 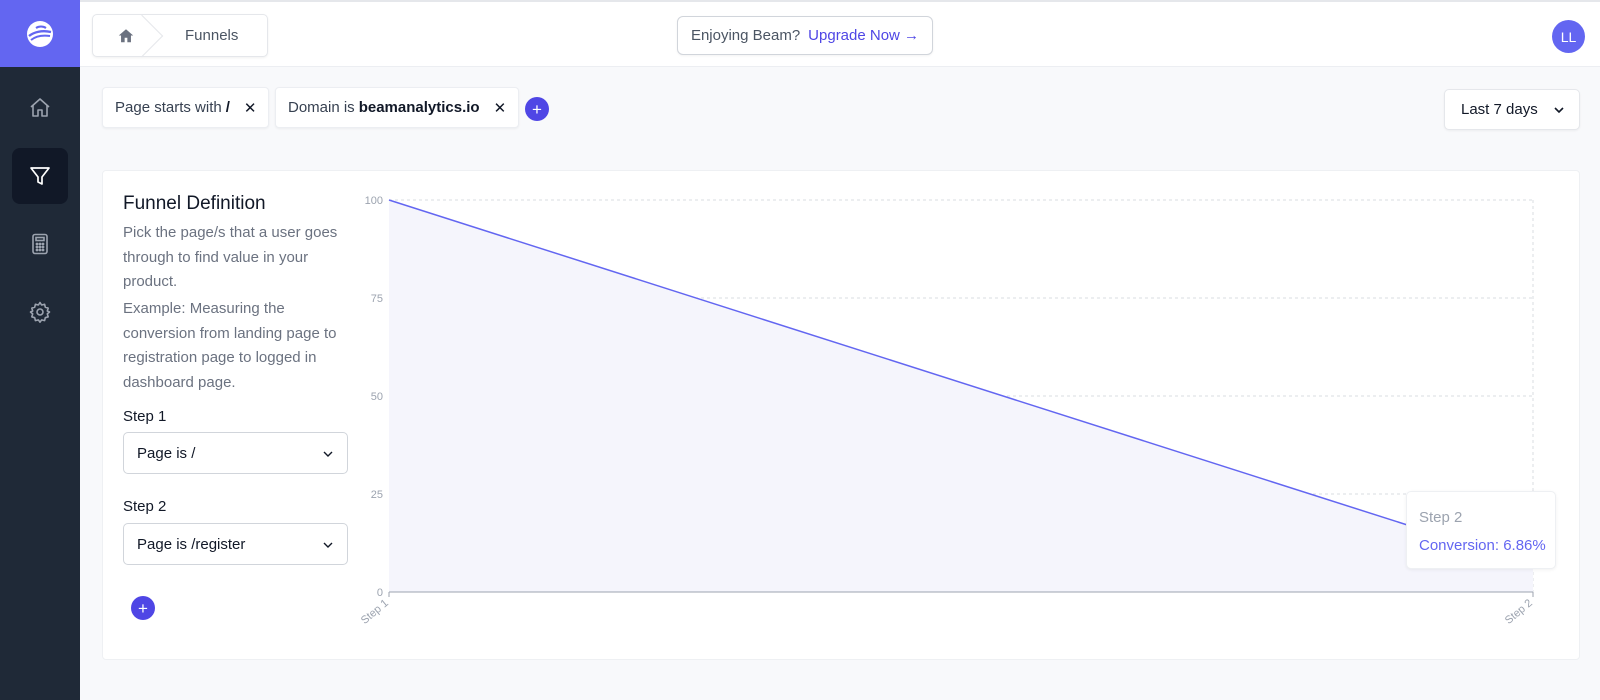 I want to click on breadcrumb-current: Funnels, so click(x=211, y=35).